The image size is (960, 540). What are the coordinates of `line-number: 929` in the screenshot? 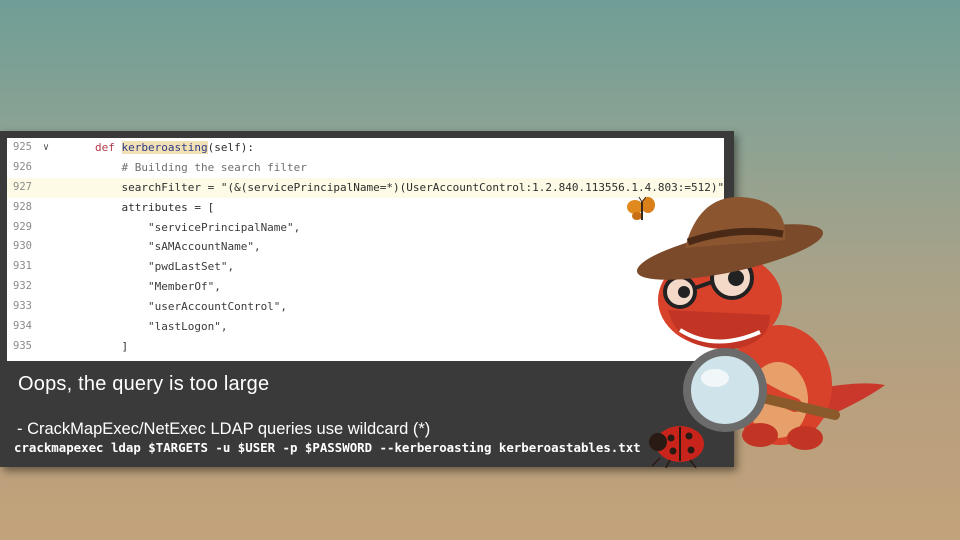 It's located at (22, 226).